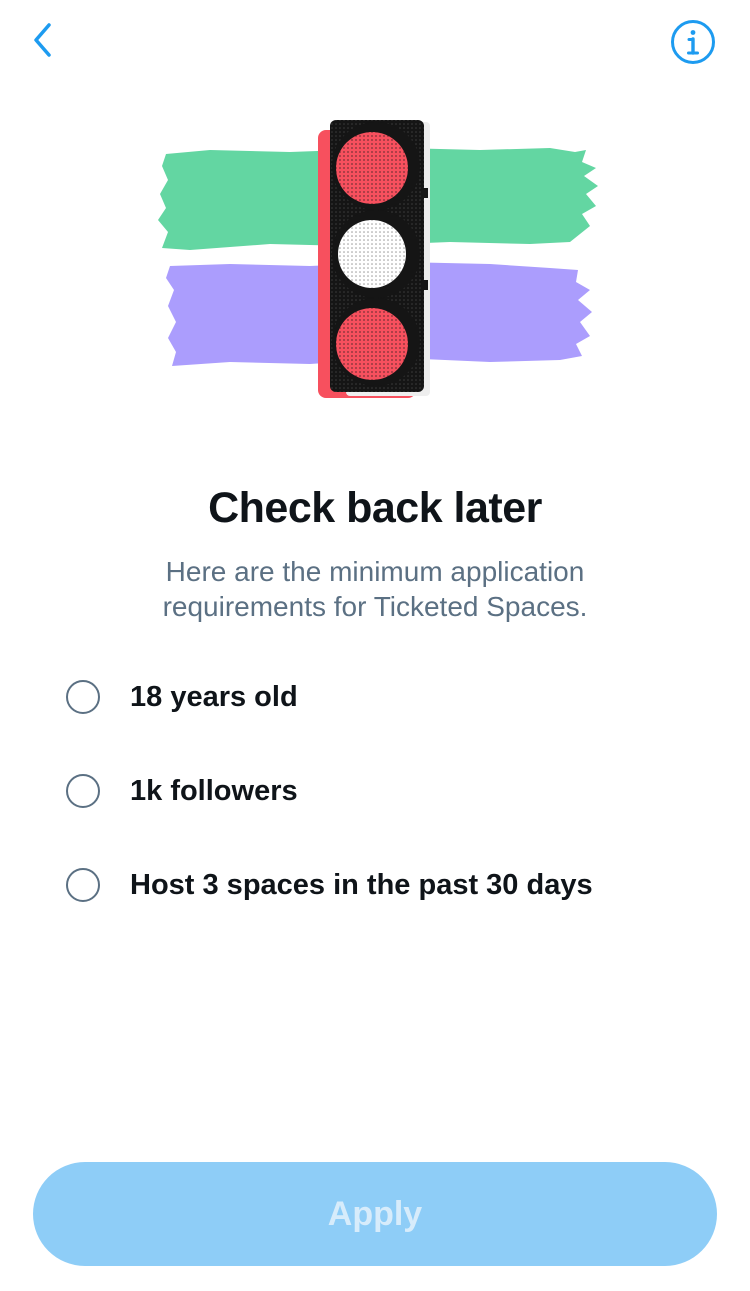  I want to click on requirement-label: Host 3 spaces in the past 30 days, so click(361, 885).